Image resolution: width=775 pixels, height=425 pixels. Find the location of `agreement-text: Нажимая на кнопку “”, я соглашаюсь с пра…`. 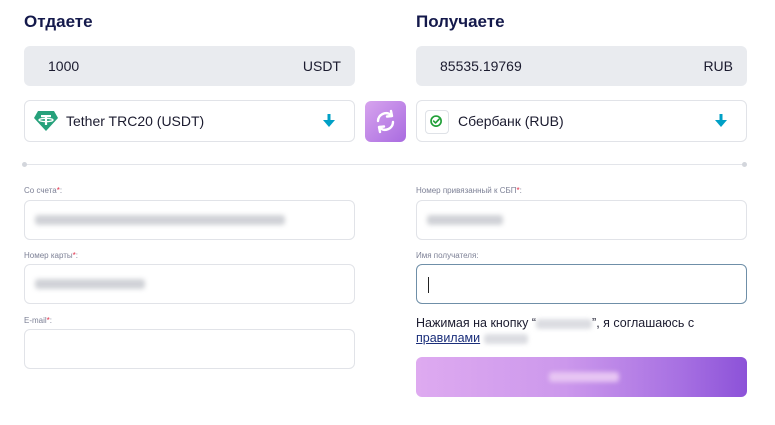

agreement-text: Нажимая на кнопку “”, я соглашаюсь с пра… is located at coordinates (555, 330).